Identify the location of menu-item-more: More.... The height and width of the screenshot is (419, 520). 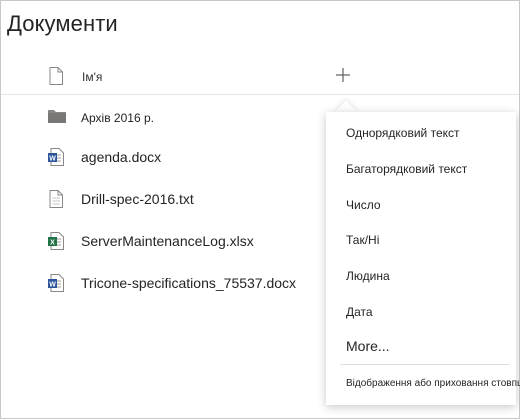
(368, 346).